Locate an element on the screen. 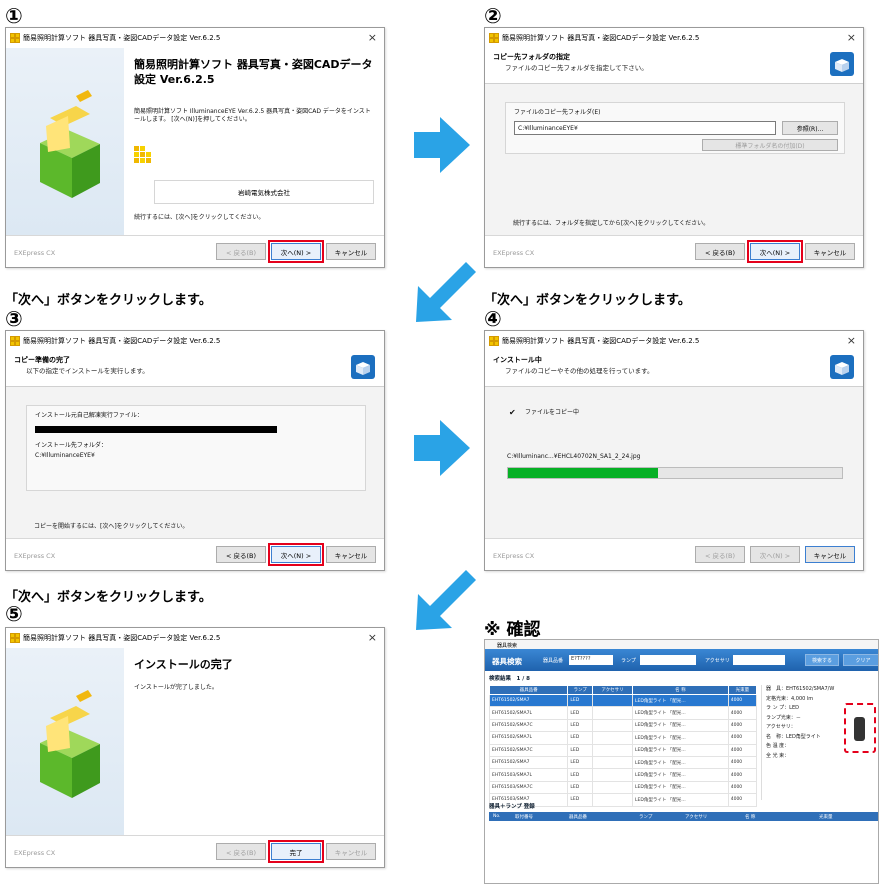 The width and height of the screenshot is (879, 891). column-header: ランプ is located at coordinates (580, 690).